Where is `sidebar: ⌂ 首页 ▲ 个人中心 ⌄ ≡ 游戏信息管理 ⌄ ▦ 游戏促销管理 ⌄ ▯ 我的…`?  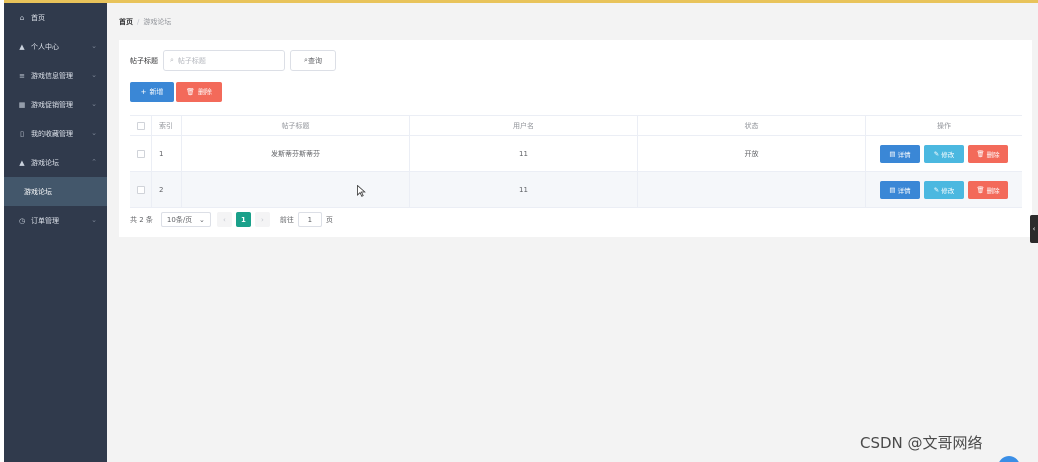 sidebar: ⌂ 首页 ▲ 个人中心 ⌄ ≡ 游戏信息管理 ⌄ ▦ 游戏促销管理 ⌄ ▯ 我的… is located at coordinates (55, 232).